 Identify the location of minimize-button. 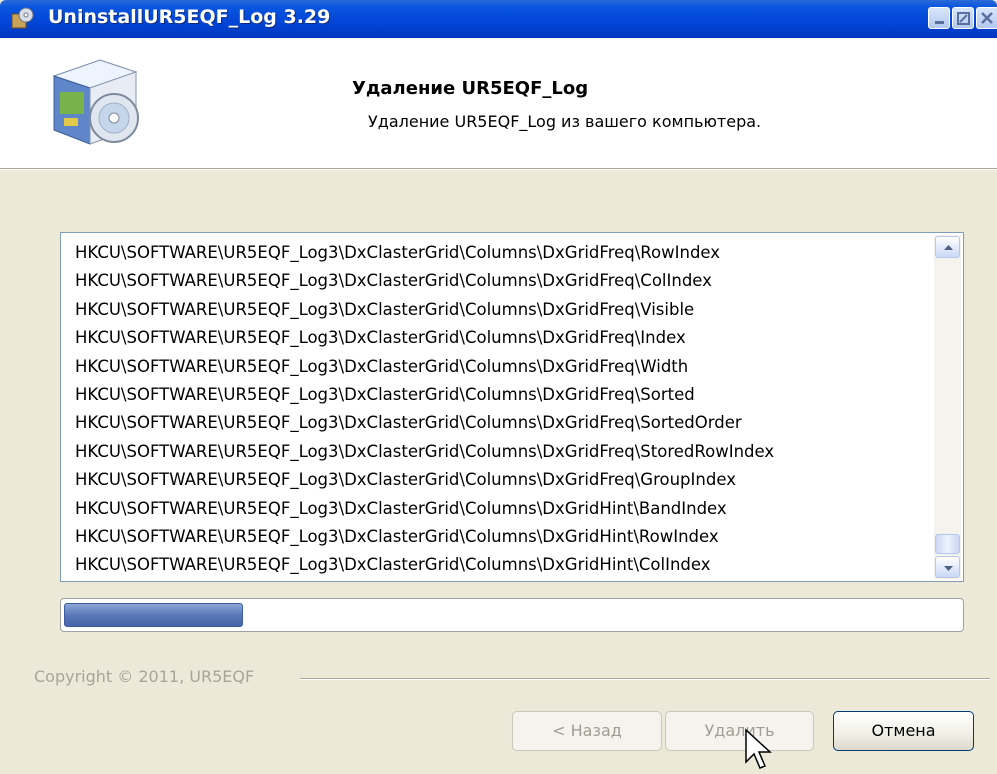
(939, 18).